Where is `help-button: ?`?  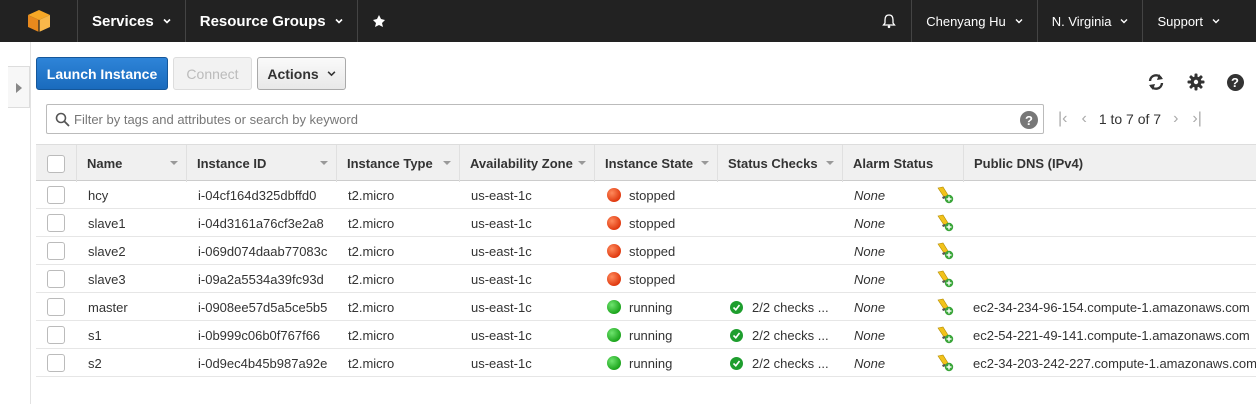 help-button: ? is located at coordinates (1235, 82).